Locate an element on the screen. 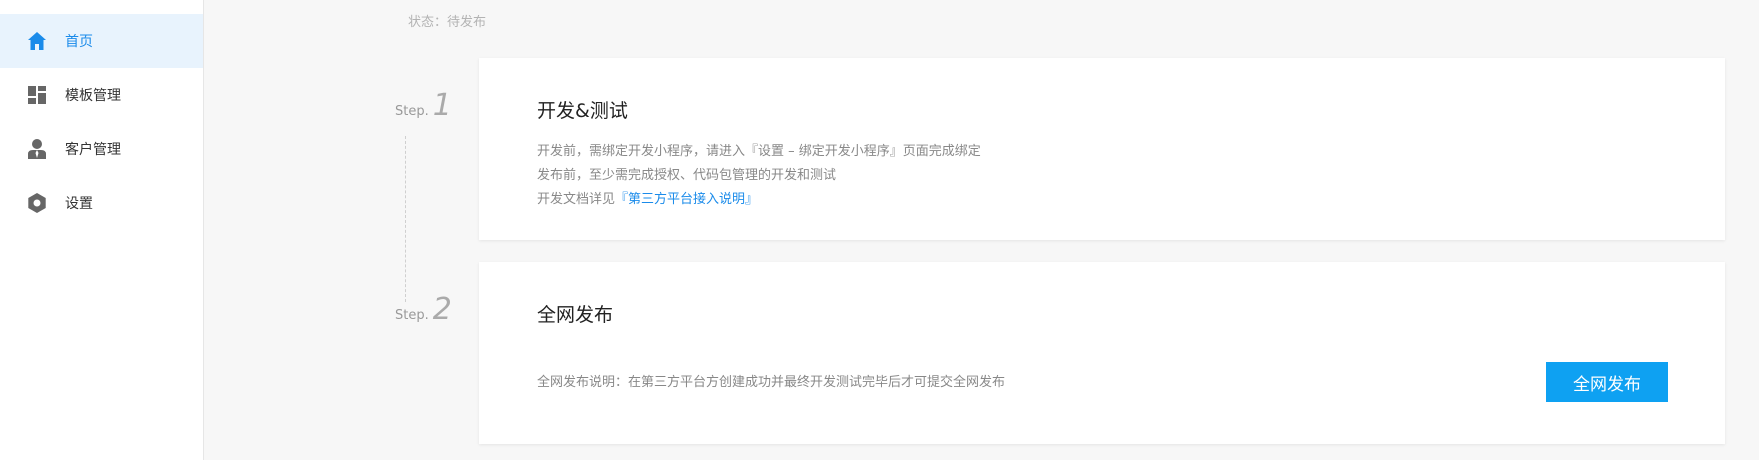 Image resolution: width=1759 pixels, height=460 pixels. step-1-doc-line: 开发文档详见『第三方平台接入说明』 is located at coordinates (647, 197).